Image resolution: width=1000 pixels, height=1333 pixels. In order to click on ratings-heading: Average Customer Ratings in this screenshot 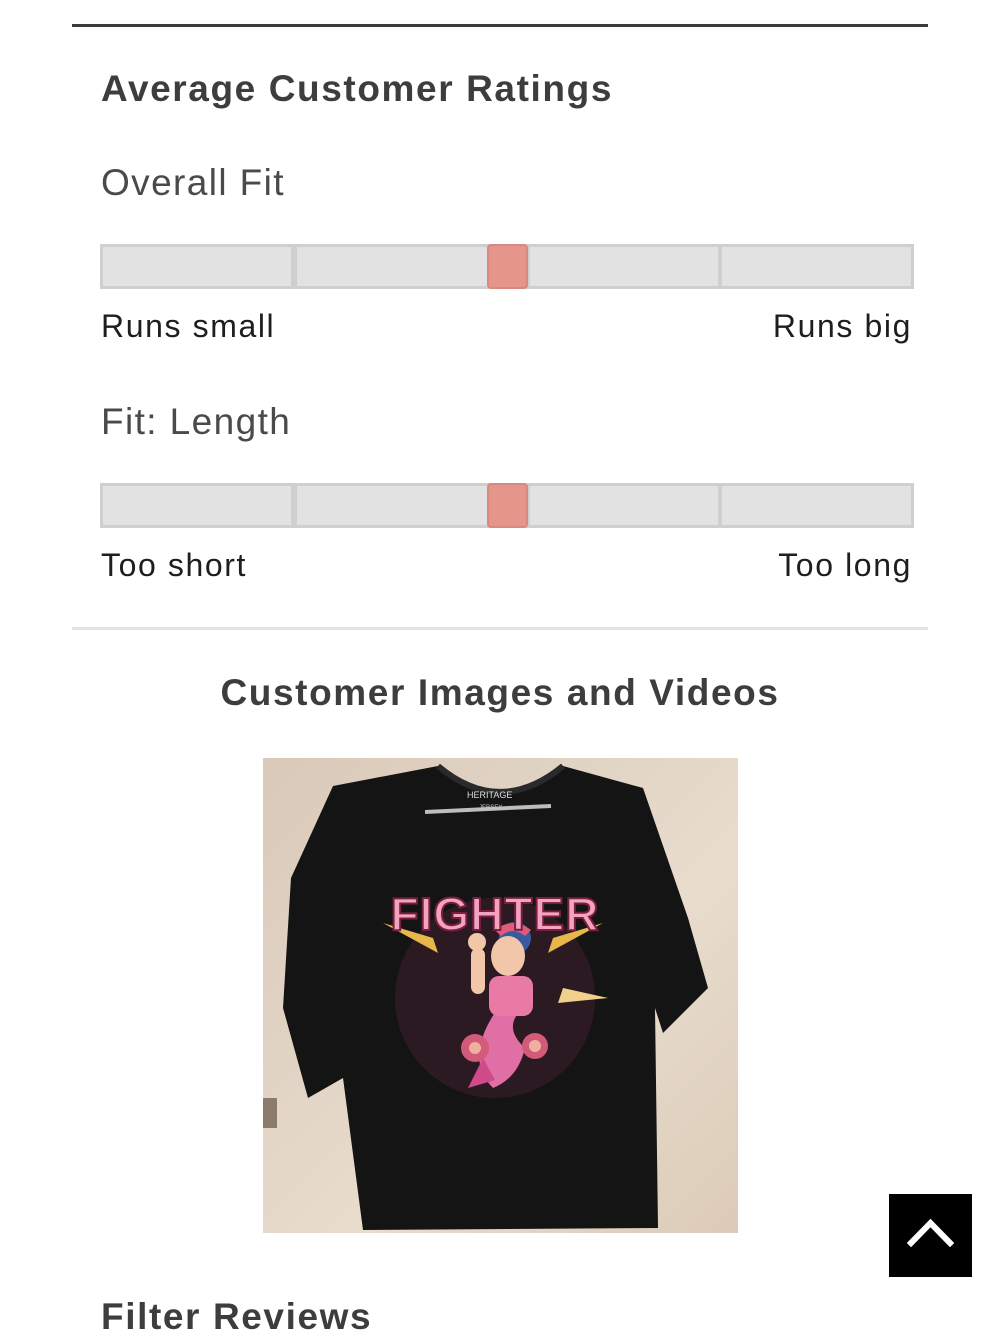, I will do `click(357, 88)`.